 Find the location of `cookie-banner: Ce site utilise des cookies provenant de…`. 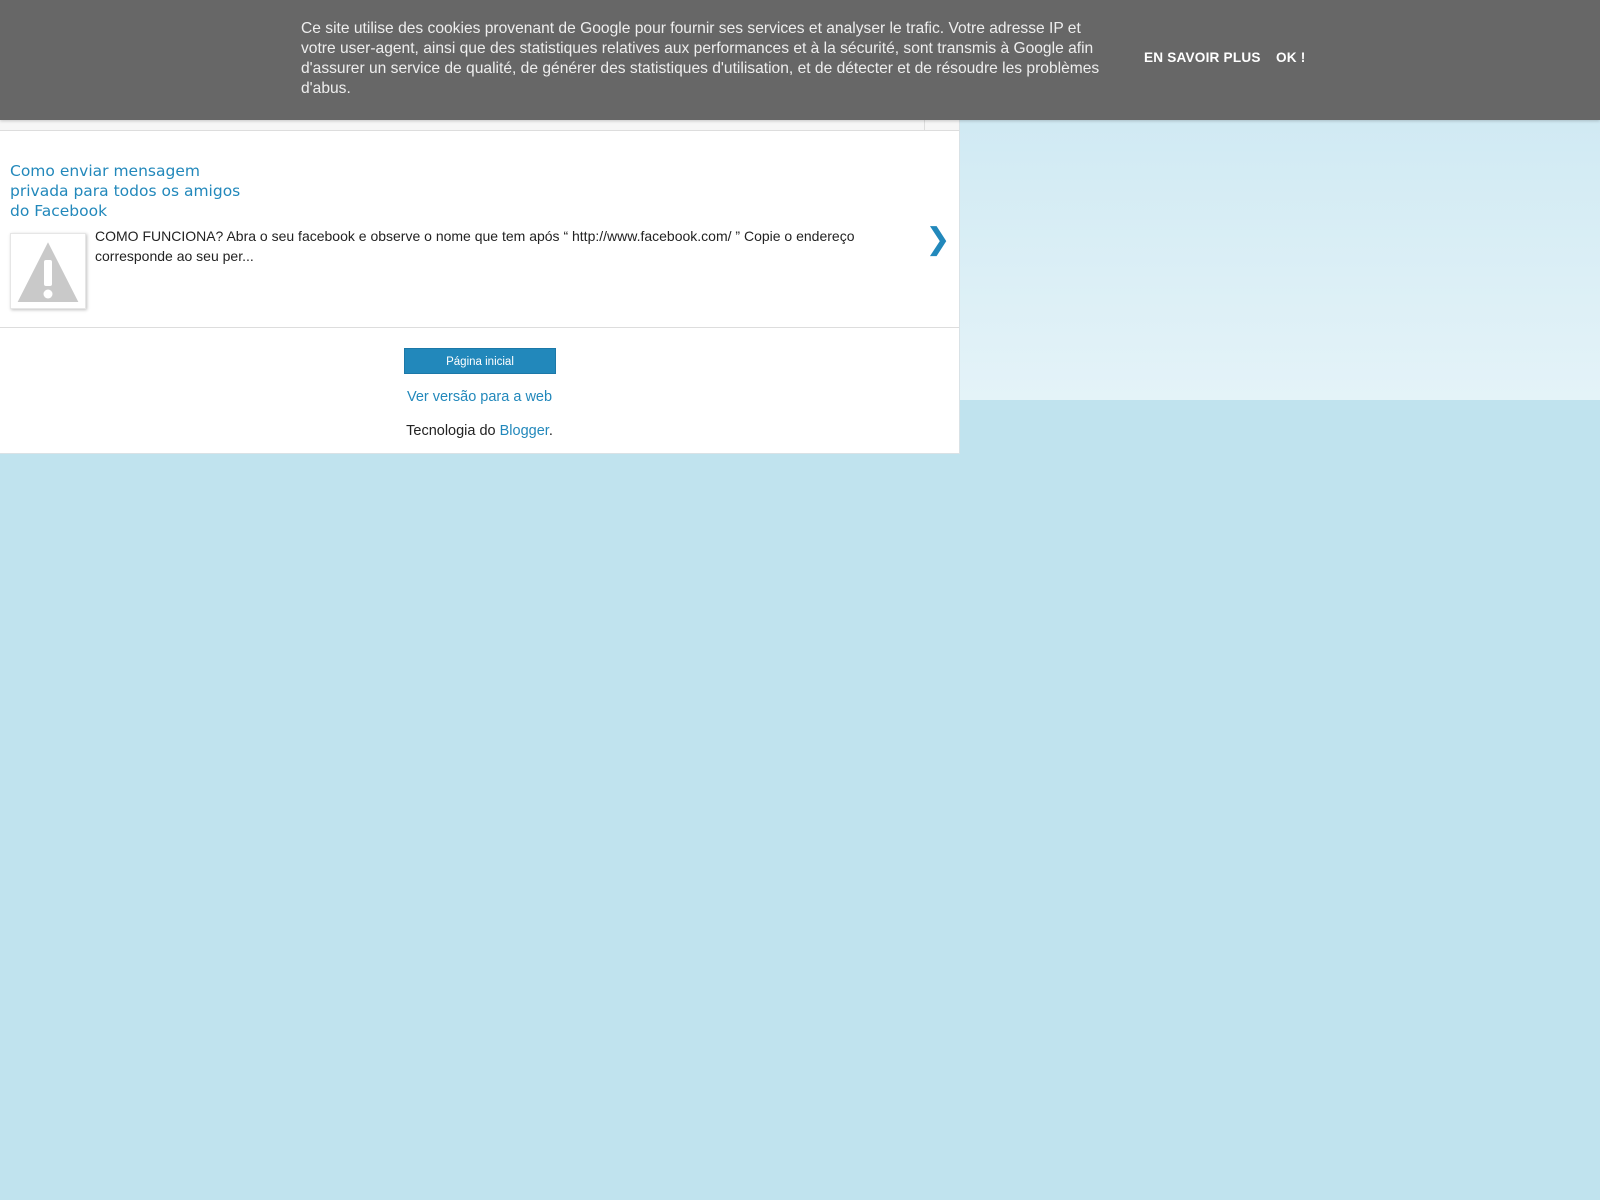

cookie-banner: Ce site utilise des cookies provenant de… is located at coordinates (800, 60).